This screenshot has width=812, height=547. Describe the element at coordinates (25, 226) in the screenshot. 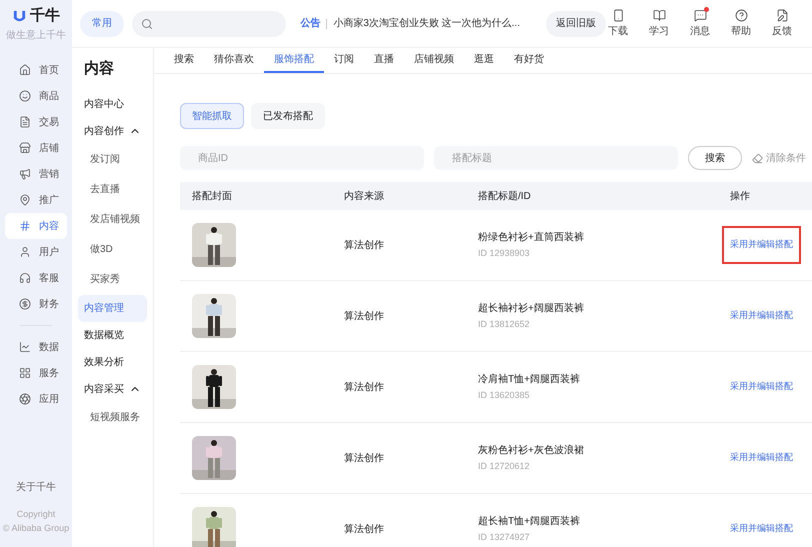

I see `hash-icon` at that location.